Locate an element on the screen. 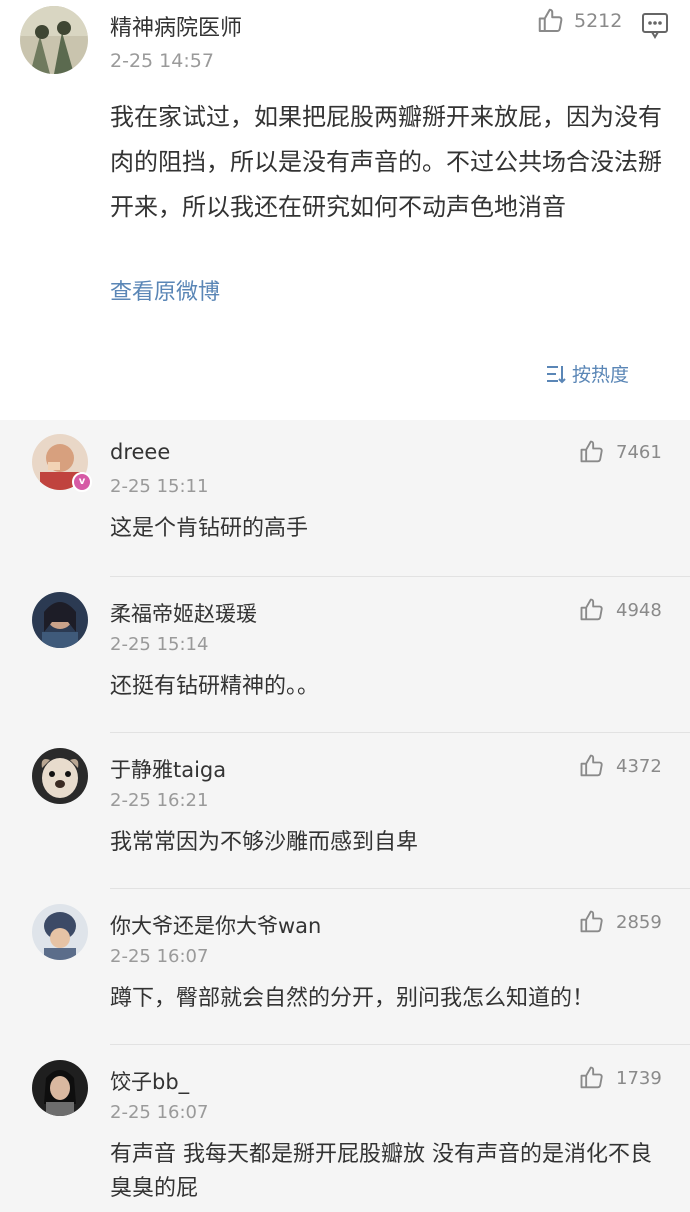  comment-item: 于静雅taiga 2-25 16:21 4372 我常常因为不够沙雕而感到自卑 is located at coordinates (345, 812).